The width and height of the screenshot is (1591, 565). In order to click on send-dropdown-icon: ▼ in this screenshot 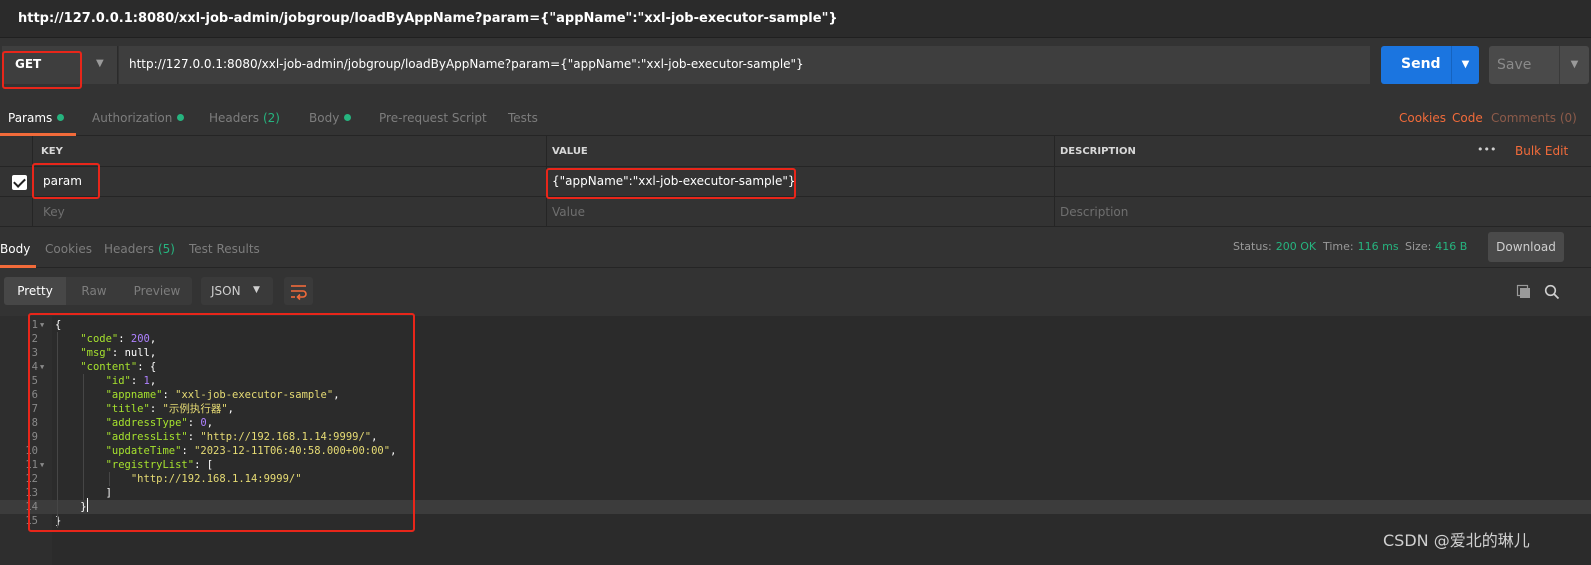, I will do `click(1465, 65)`.